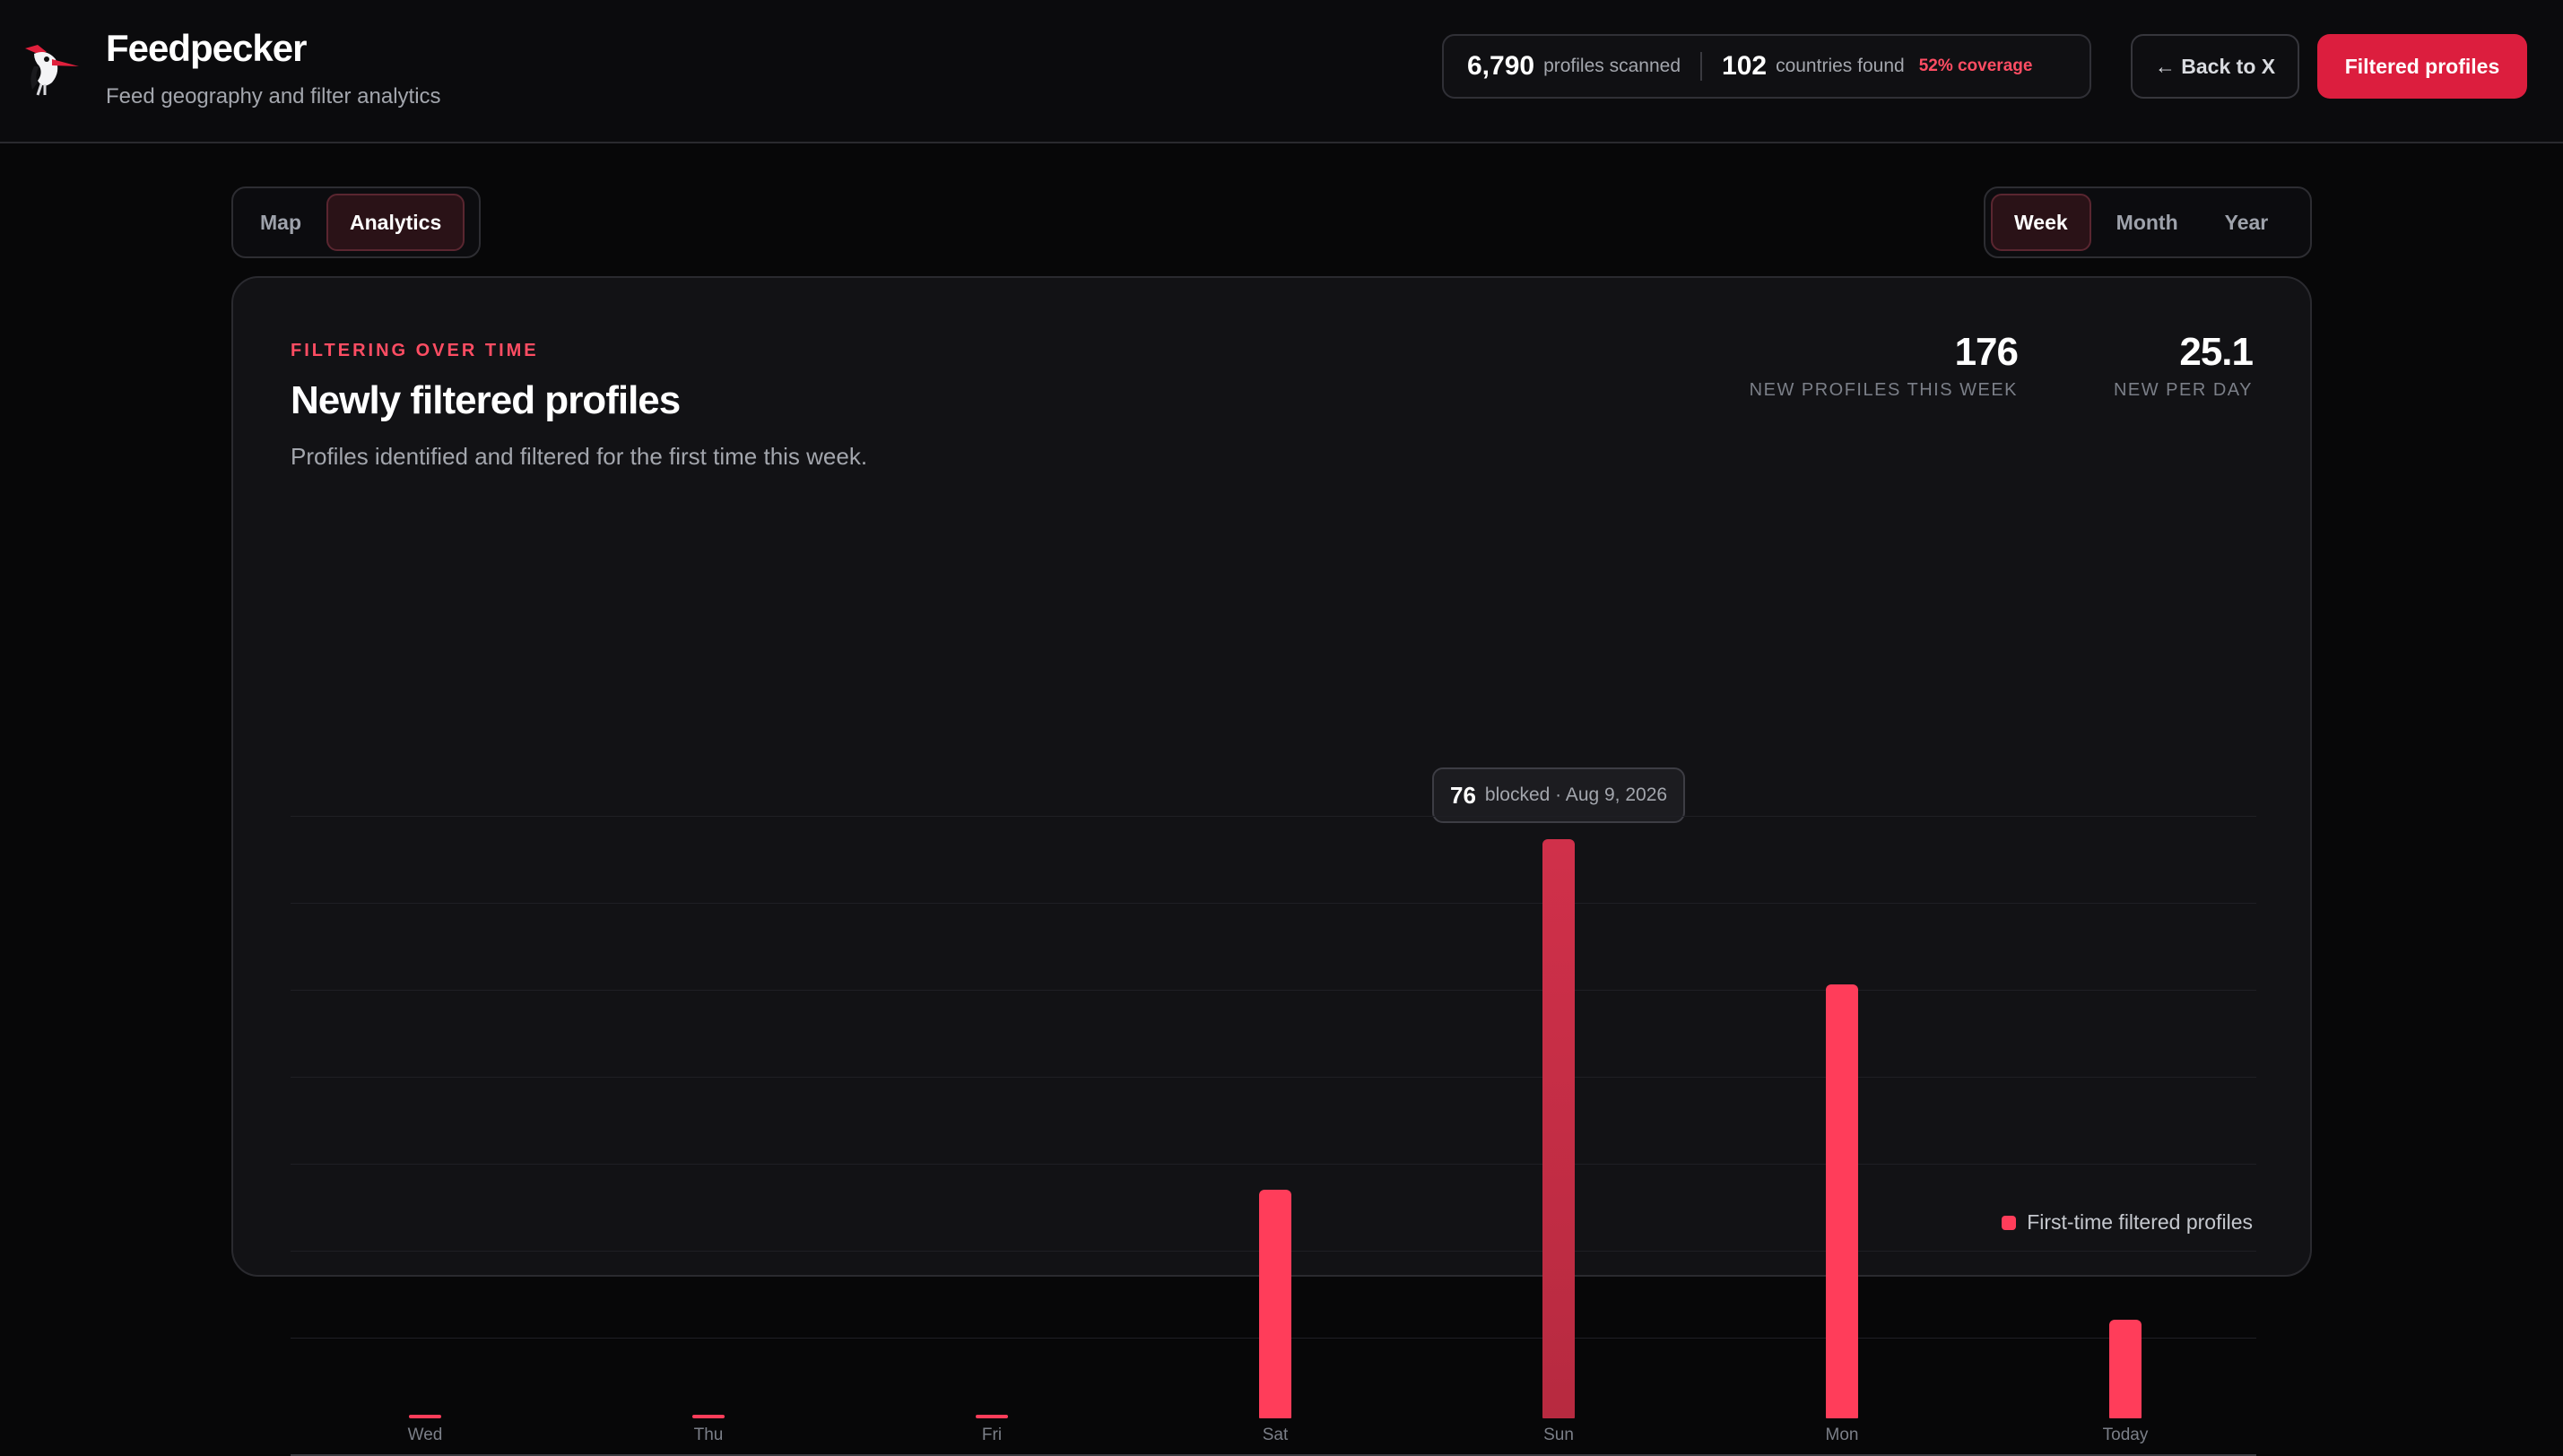 The width and height of the screenshot is (2563, 1456). I want to click on tab-analytics: Analytics, so click(395, 222).